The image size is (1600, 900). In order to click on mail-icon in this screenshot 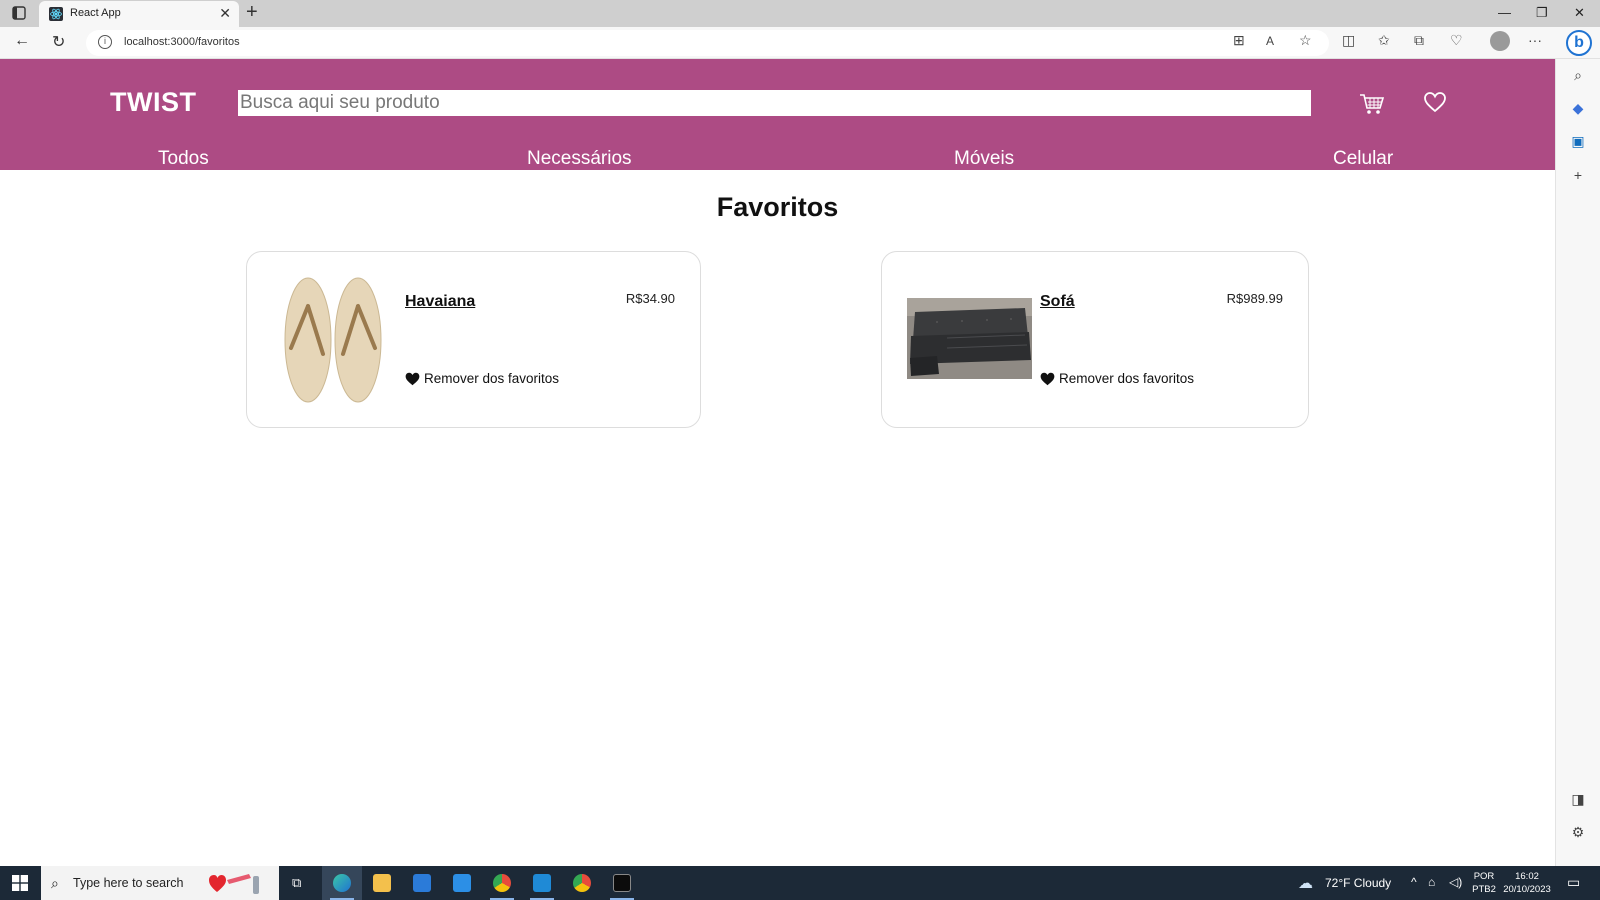, I will do `click(462, 883)`.